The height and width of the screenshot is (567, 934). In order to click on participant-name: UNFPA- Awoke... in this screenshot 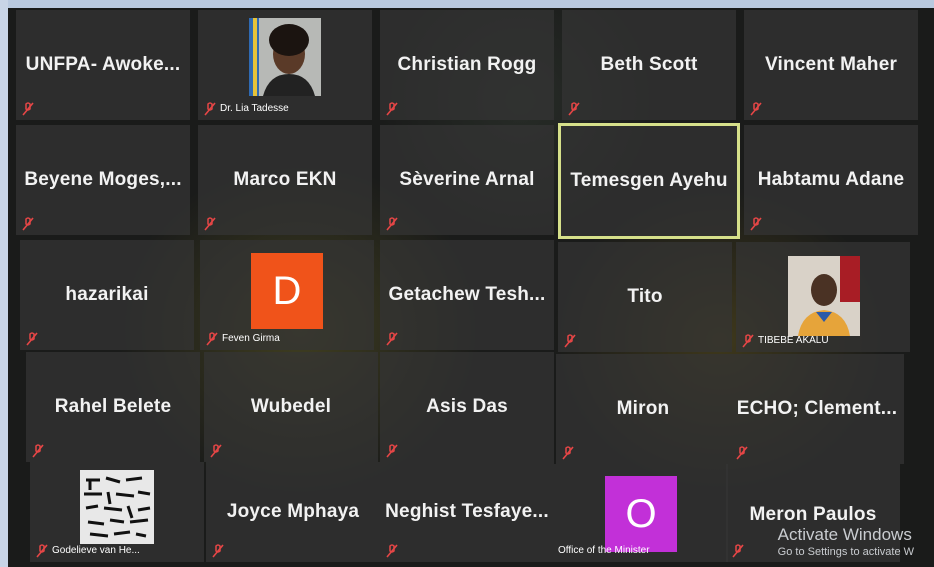, I will do `click(103, 64)`.